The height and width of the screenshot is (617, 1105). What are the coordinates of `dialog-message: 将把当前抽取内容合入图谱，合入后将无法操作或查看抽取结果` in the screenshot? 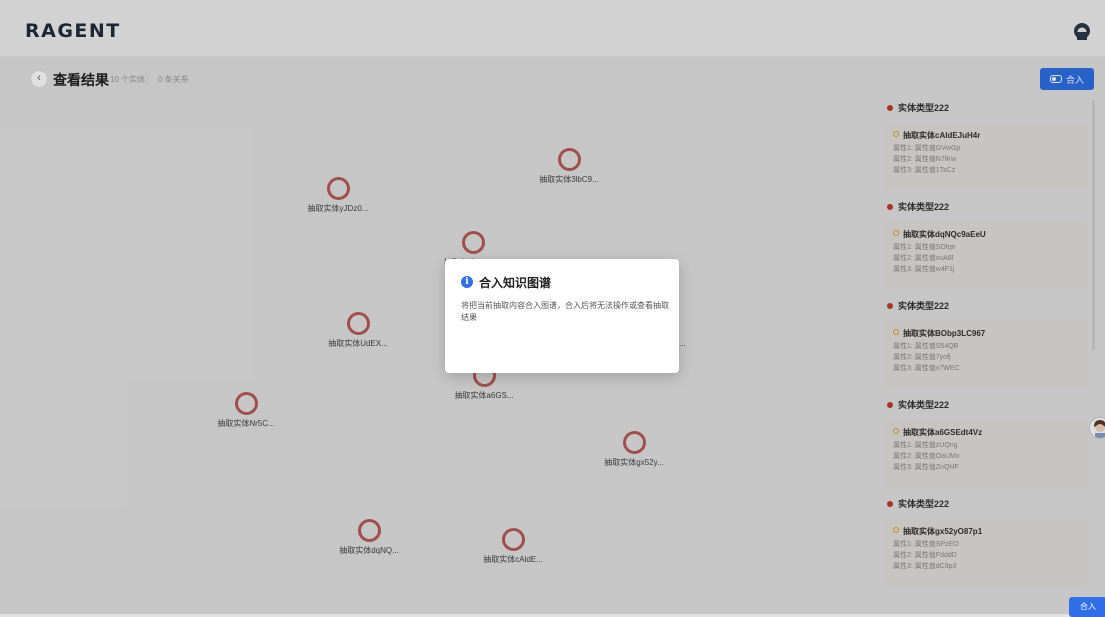 It's located at (565, 311).